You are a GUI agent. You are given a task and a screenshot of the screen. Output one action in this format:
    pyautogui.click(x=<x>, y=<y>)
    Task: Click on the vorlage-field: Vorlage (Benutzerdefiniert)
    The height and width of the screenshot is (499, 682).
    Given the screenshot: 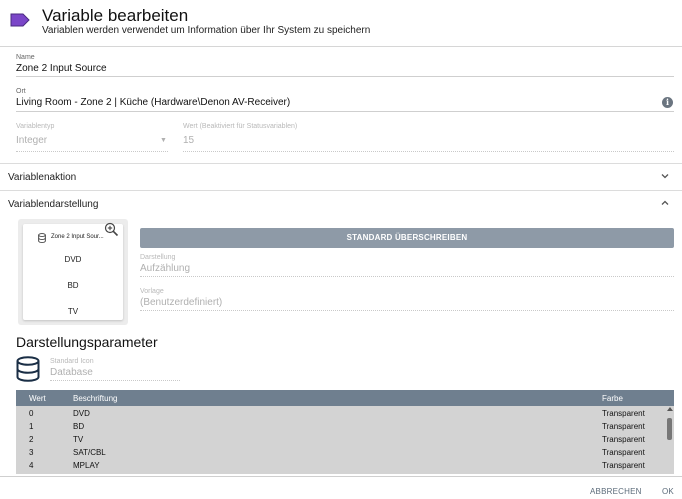 What is the action you would take?
    pyautogui.click(x=181, y=298)
    